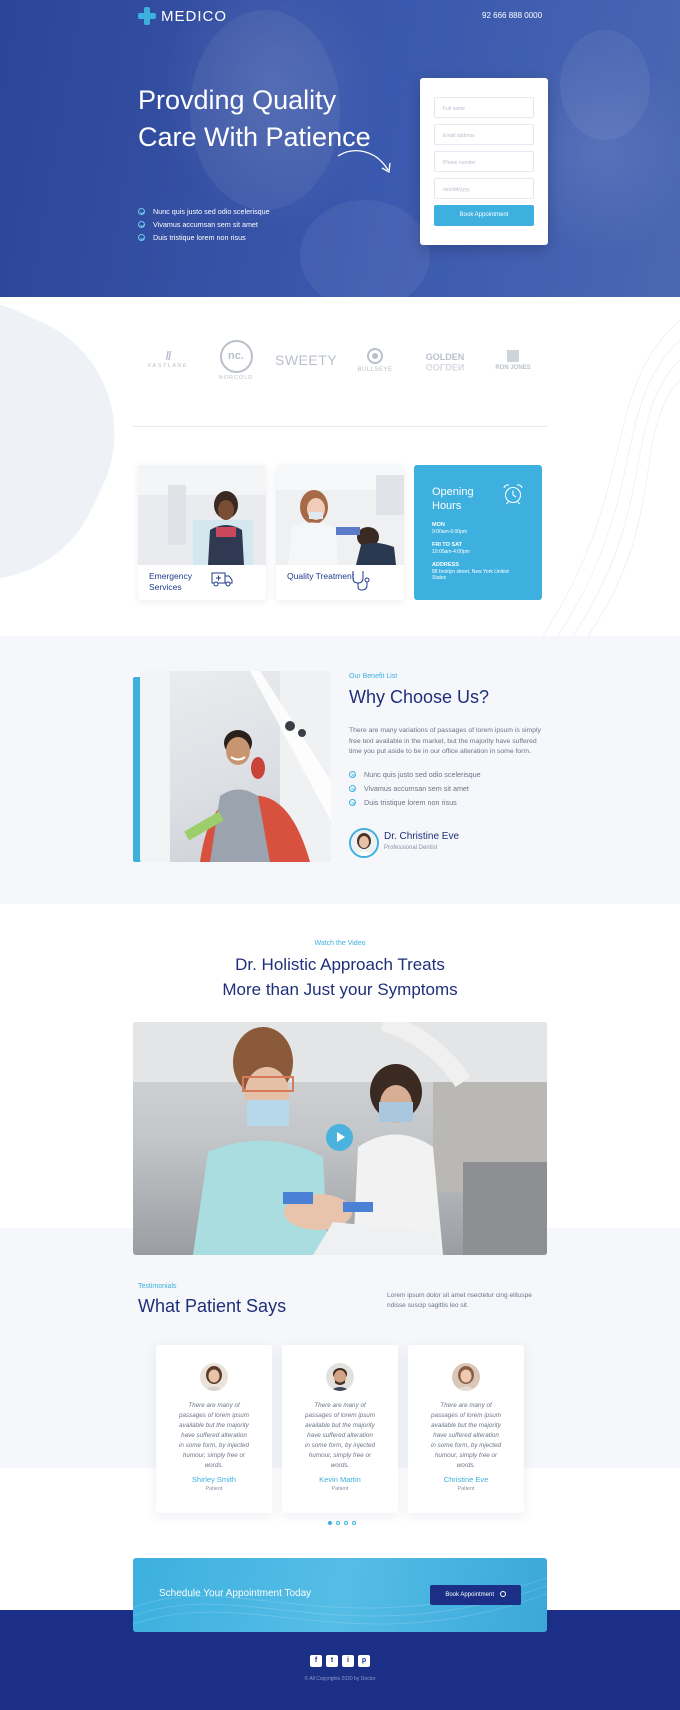 Image resolution: width=680 pixels, height=1710 pixels. I want to click on decorative-blob, so click(77, 440).